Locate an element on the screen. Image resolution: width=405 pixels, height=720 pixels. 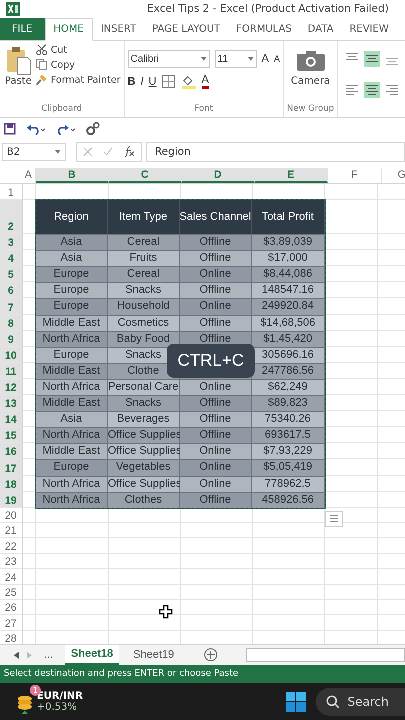
font-size-dropdown: 11 is located at coordinates (235, 59).